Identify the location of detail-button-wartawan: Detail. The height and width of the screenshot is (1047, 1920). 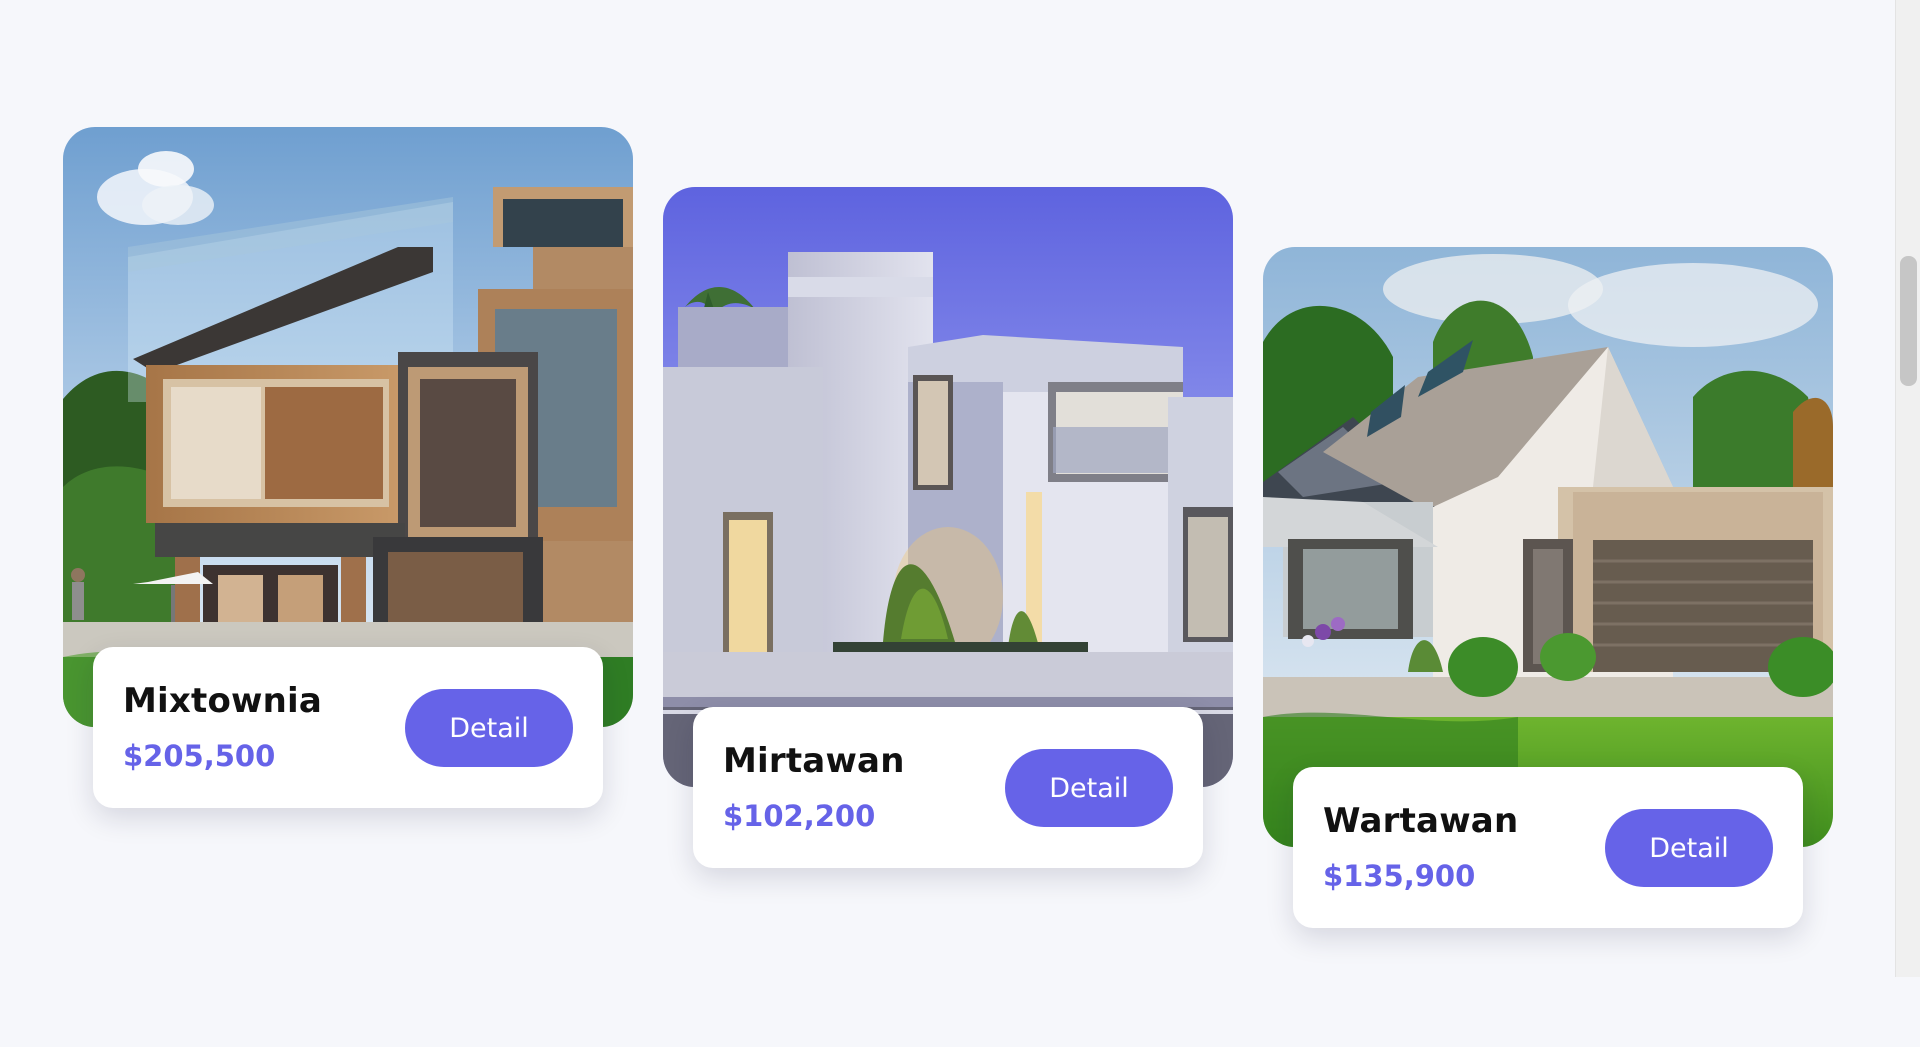
(1689, 848).